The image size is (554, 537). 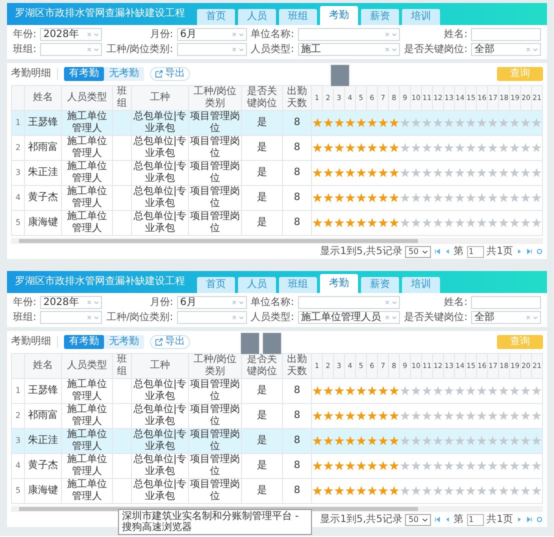 What do you see at coordinates (43, 148) in the screenshot?
I see `table-cell: 祁雨富` at bounding box center [43, 148].